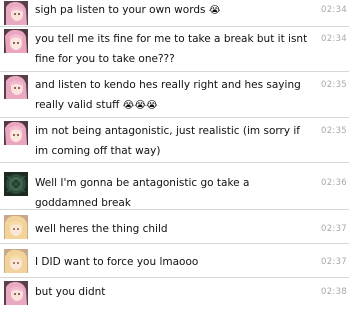  What do you see at coordinates (334, 292) in the screenshot?
I see `timestamp: 02:38` at bounding box center [334, 292].